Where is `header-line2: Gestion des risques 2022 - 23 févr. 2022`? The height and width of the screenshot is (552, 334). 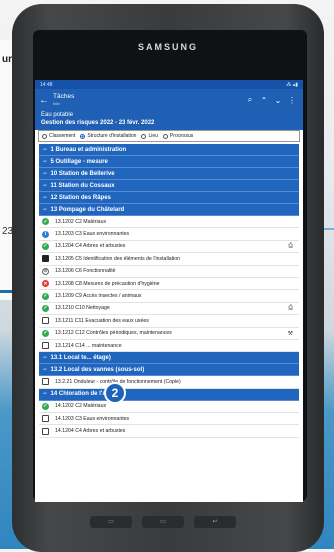
header-line2: Gestion des risques 2022 - 23 févr. 2022 is located at coordinates (98, 123).